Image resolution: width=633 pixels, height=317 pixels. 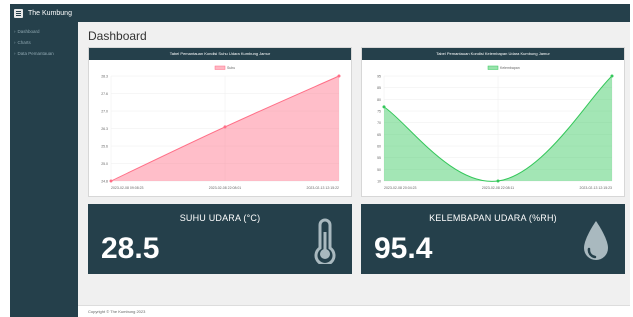 What do you see at coordinates (379, 123) in the screenshot?
I see `y-tick-label: 70` at bounding box center [379, 123].